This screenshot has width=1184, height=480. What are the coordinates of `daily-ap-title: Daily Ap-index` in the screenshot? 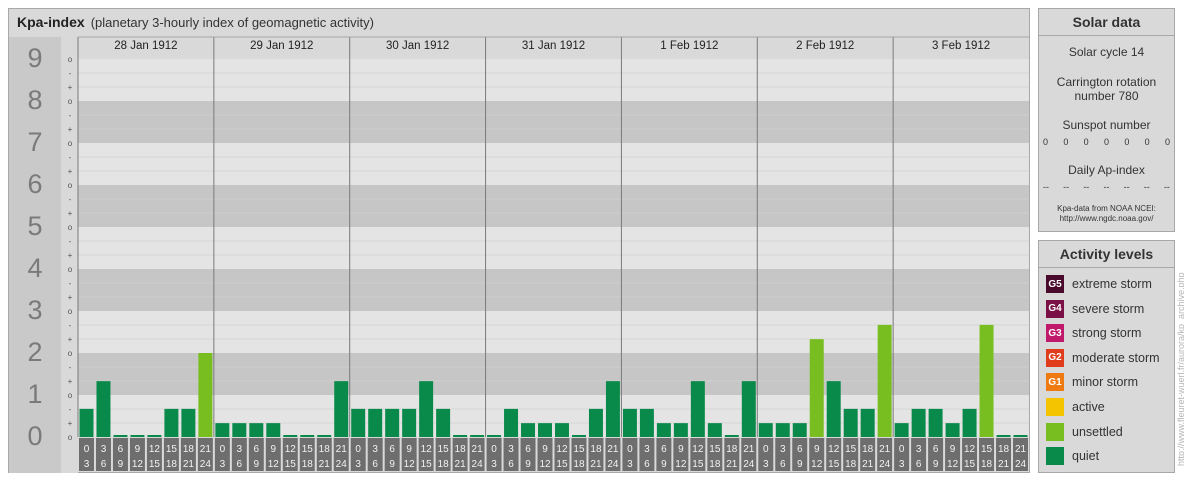 It's located at (1106, 170).